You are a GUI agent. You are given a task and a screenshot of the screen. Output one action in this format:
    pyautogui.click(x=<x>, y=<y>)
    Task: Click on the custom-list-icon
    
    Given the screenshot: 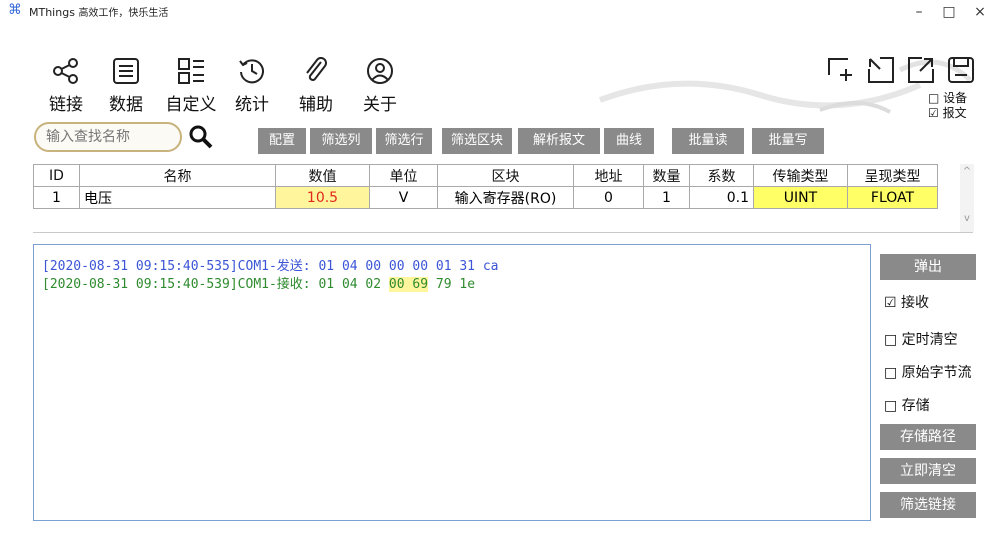 What is the action you would take?
    pyautogui.click(x=191, y=68)
    